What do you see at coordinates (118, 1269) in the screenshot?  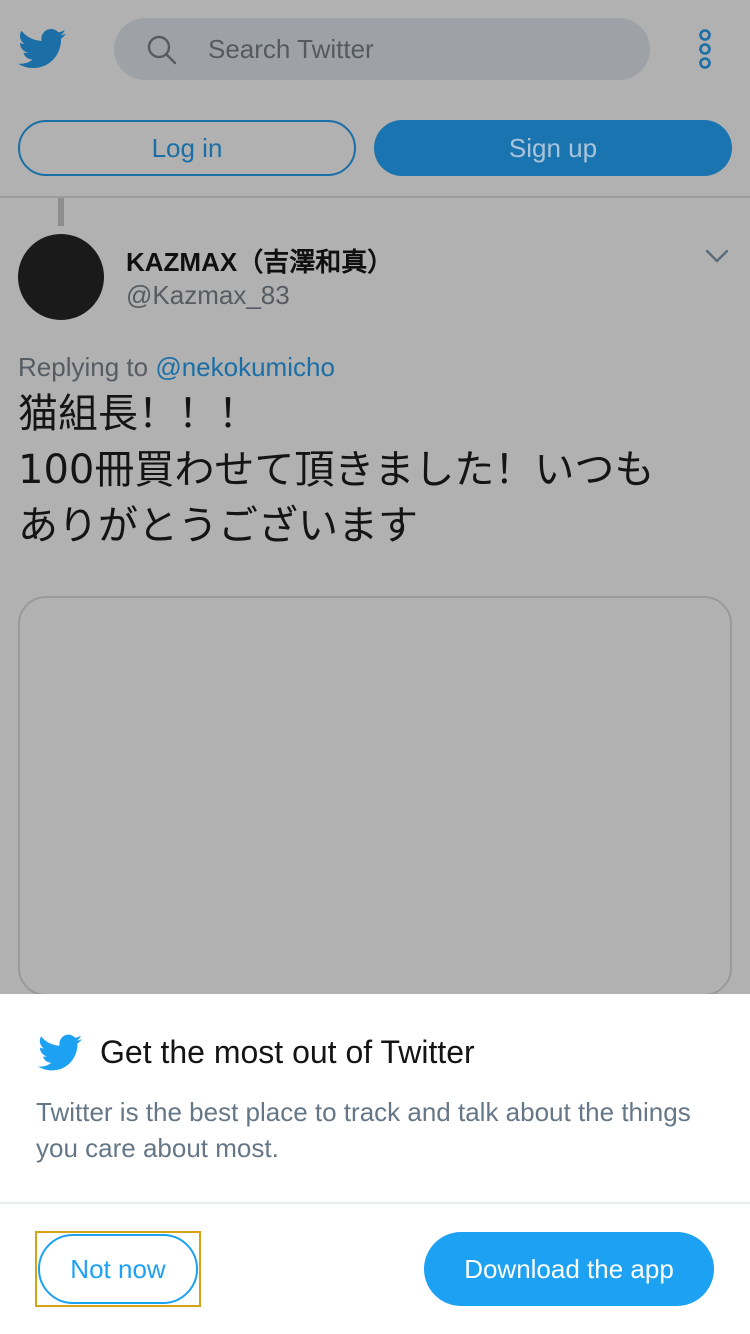 I see `not-now-button: Not now` at bounding box center [118, 1269].